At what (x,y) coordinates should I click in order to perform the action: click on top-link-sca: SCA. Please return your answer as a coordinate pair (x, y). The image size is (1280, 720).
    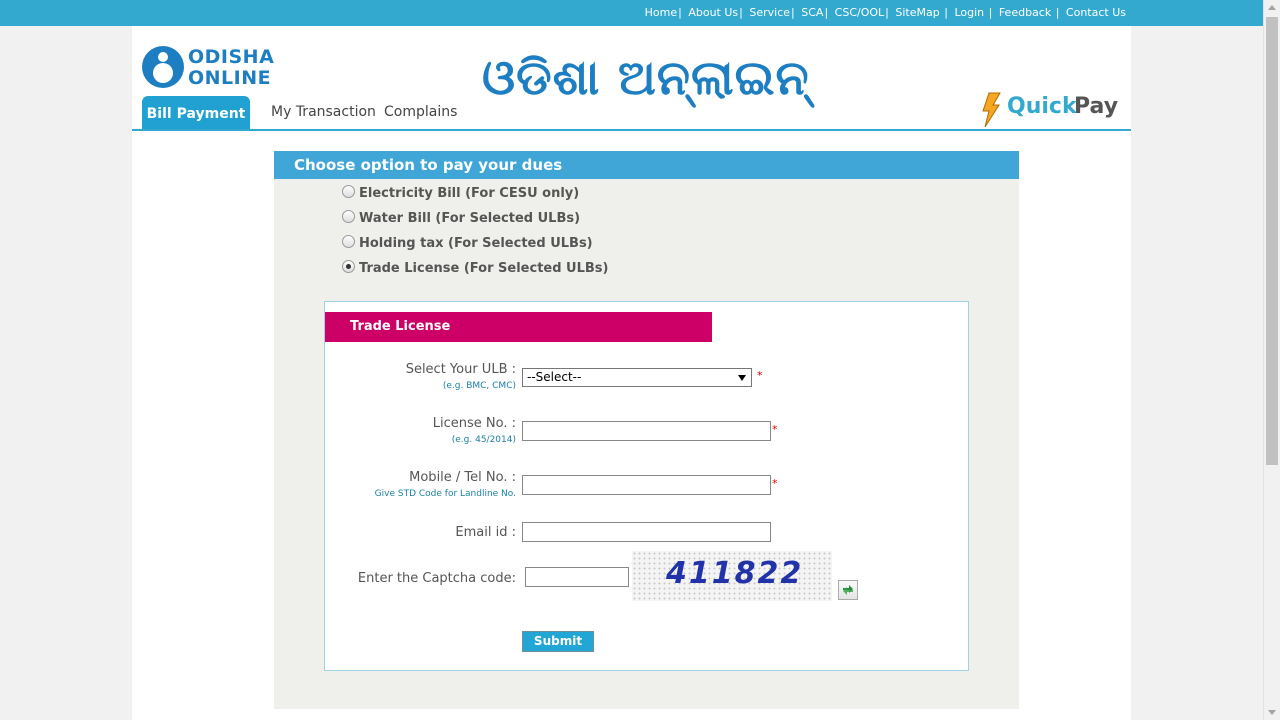
    Looking at the image, I should click on (812, 12).